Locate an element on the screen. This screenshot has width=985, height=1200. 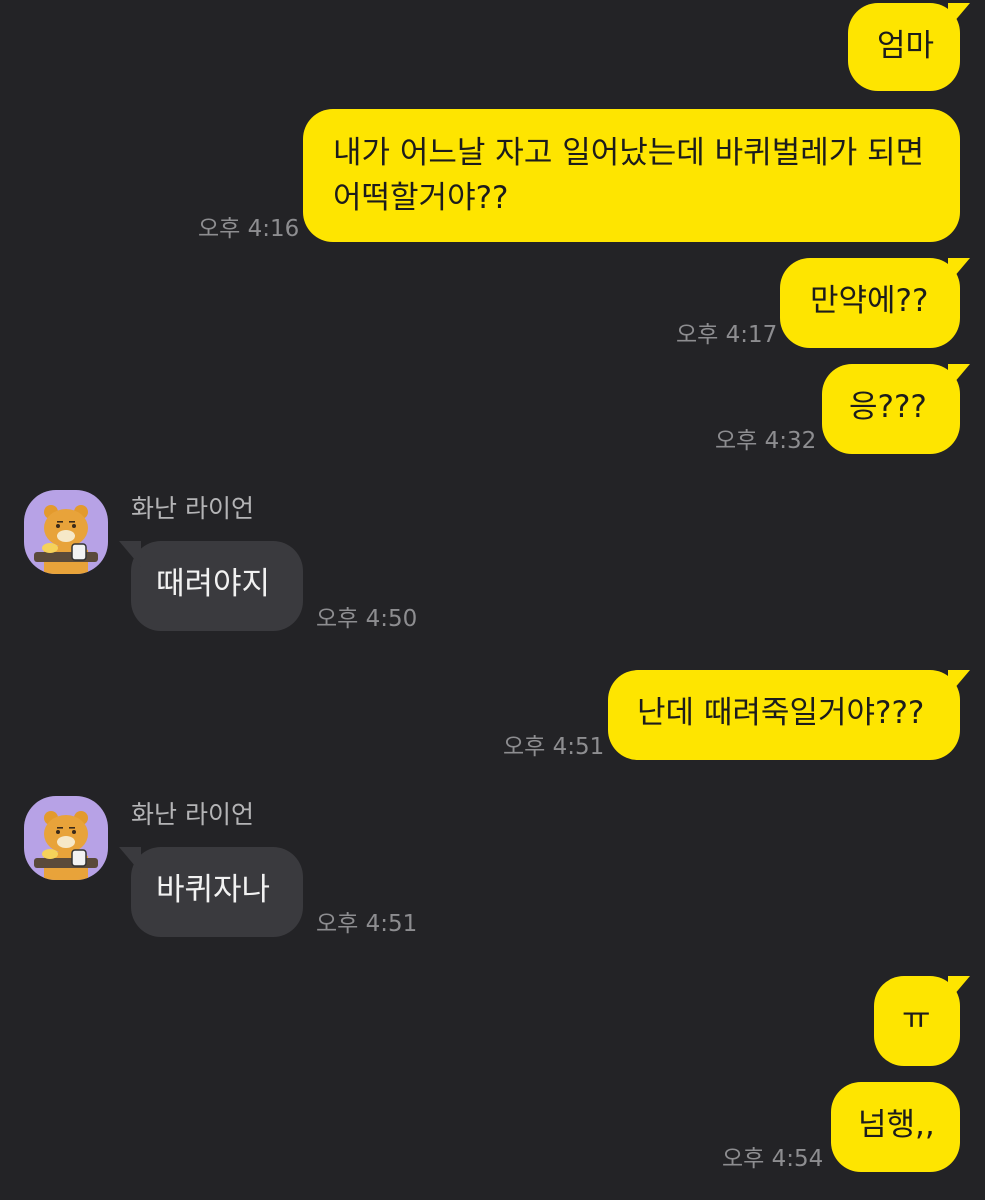
message-text: 넘행,, is located at coordinates (896, 1125).